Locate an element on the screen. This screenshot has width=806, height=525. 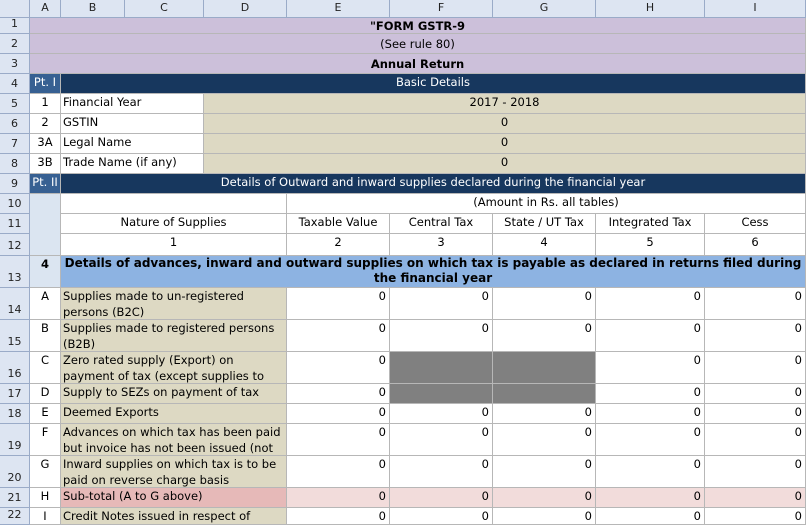
col-number: 3 is located at coordinates (441, 245).